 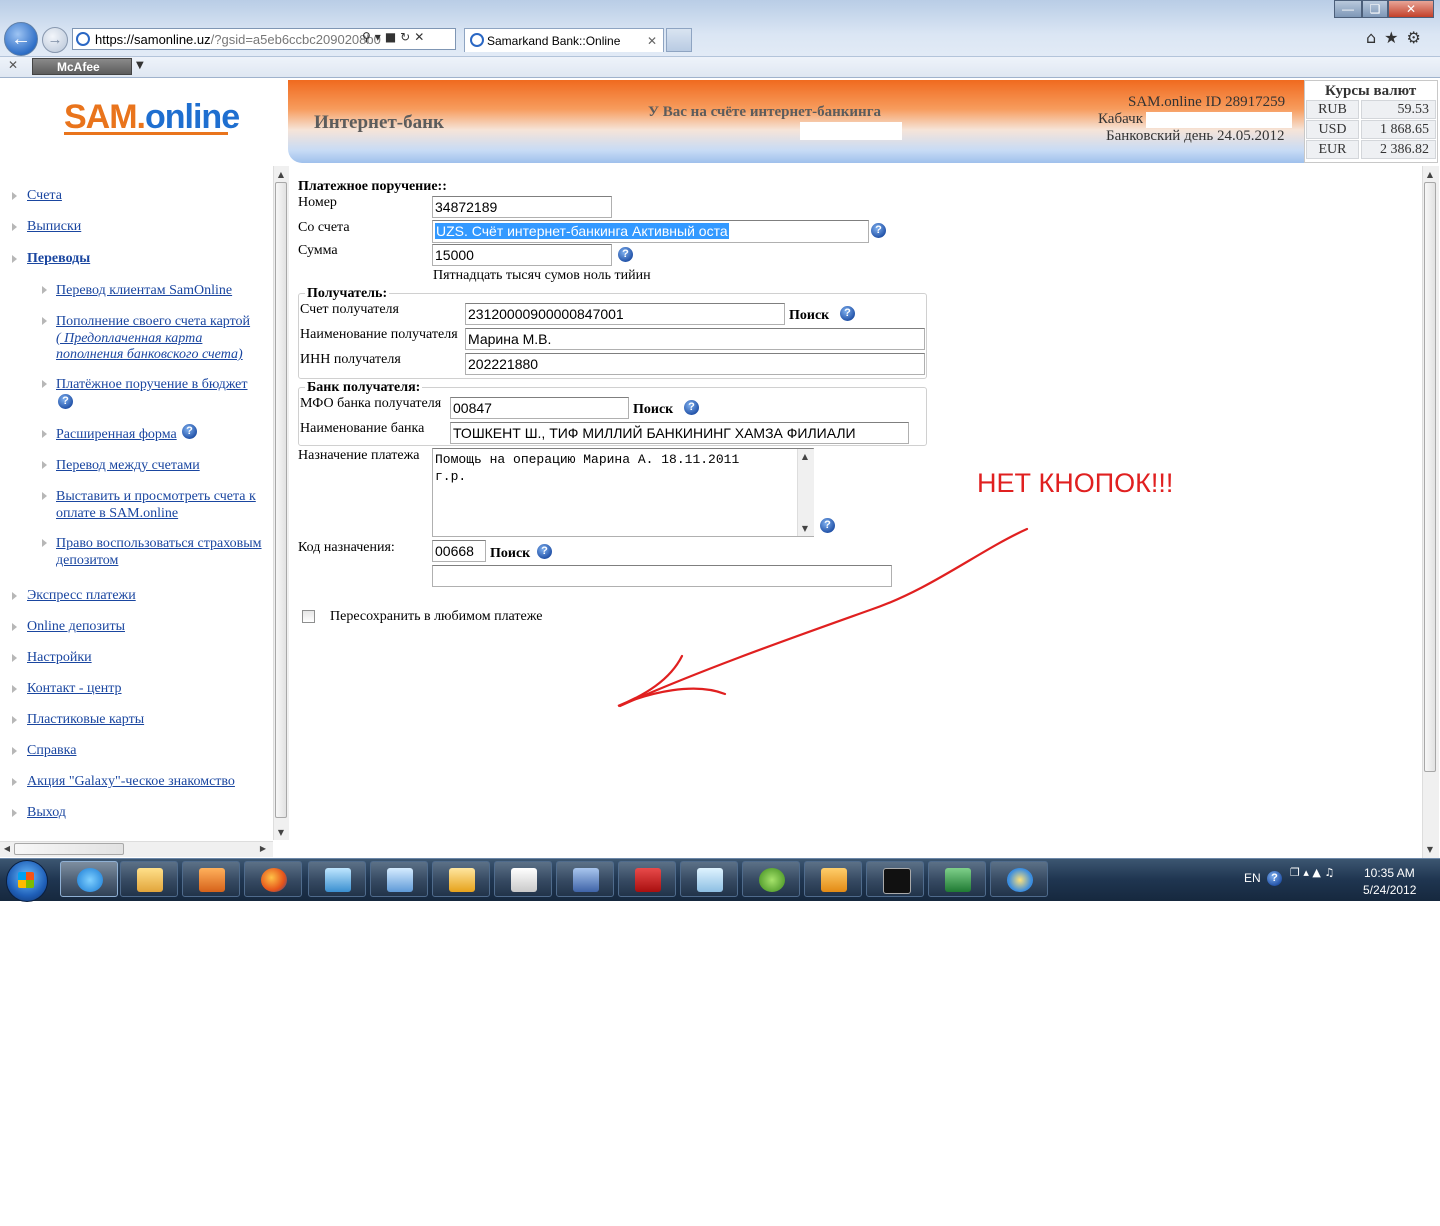 I want to click on sidebar-sub-insurance-deposit-line2: депозитом, so click(x=87, y=560).